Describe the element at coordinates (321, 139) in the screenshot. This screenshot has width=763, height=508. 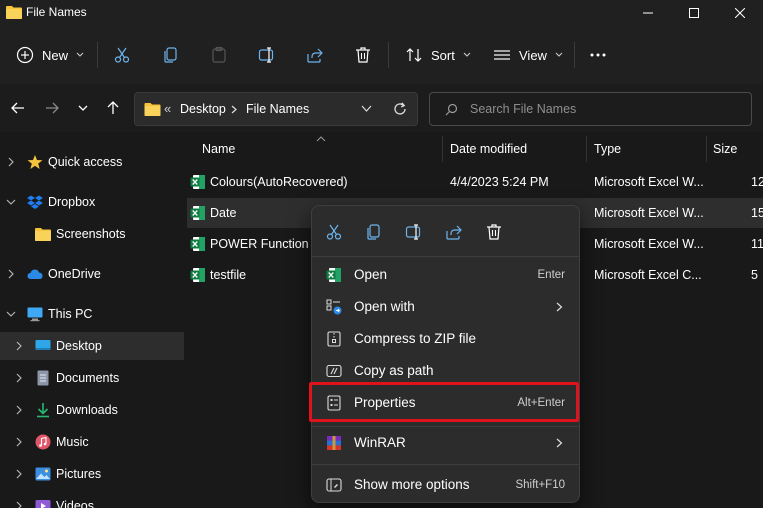
I see `sort-ascending-icon` at that location.